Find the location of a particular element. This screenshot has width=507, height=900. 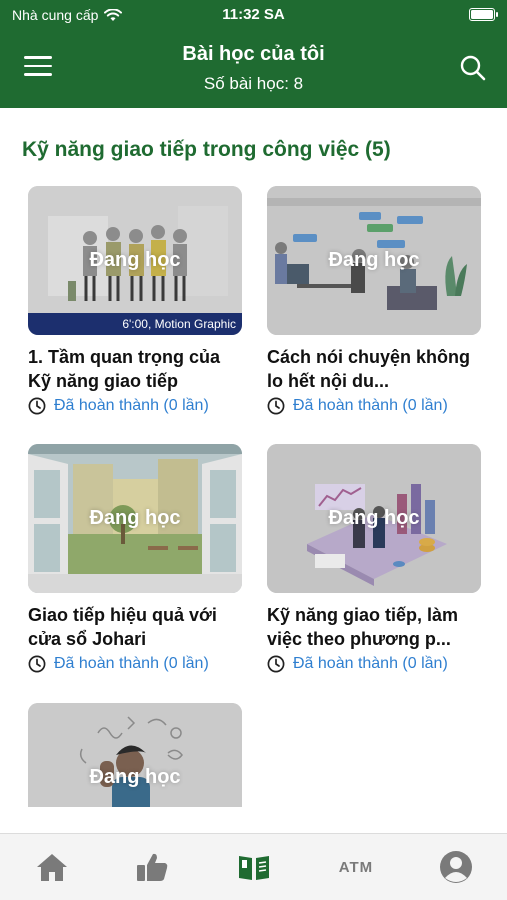

tab-home is located at coordinates (52, 867).